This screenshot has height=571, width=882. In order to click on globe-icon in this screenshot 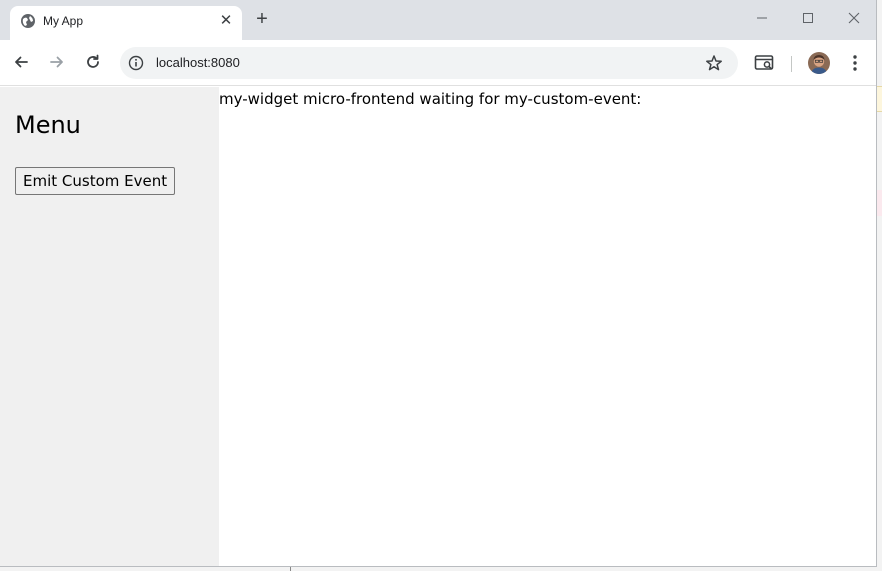, I will do `click(28, 21)`.